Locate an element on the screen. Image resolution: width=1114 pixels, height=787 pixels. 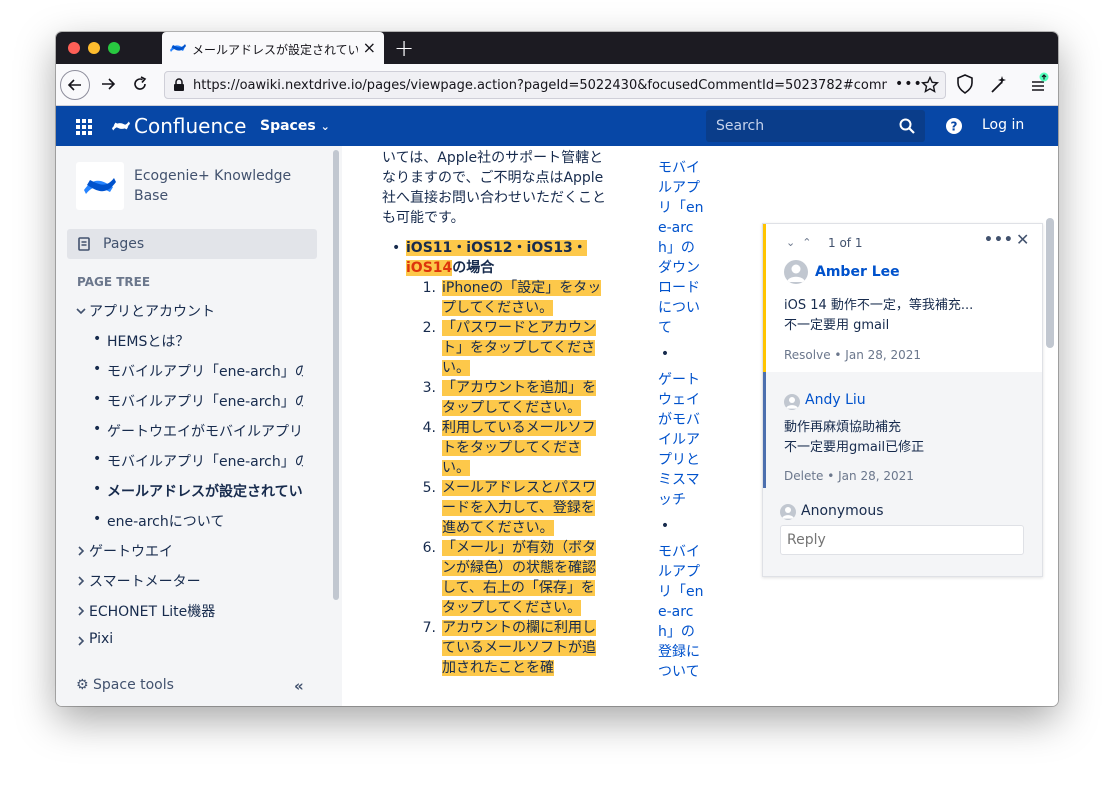
chevron-down-icon is located at coordinates (81, 311).